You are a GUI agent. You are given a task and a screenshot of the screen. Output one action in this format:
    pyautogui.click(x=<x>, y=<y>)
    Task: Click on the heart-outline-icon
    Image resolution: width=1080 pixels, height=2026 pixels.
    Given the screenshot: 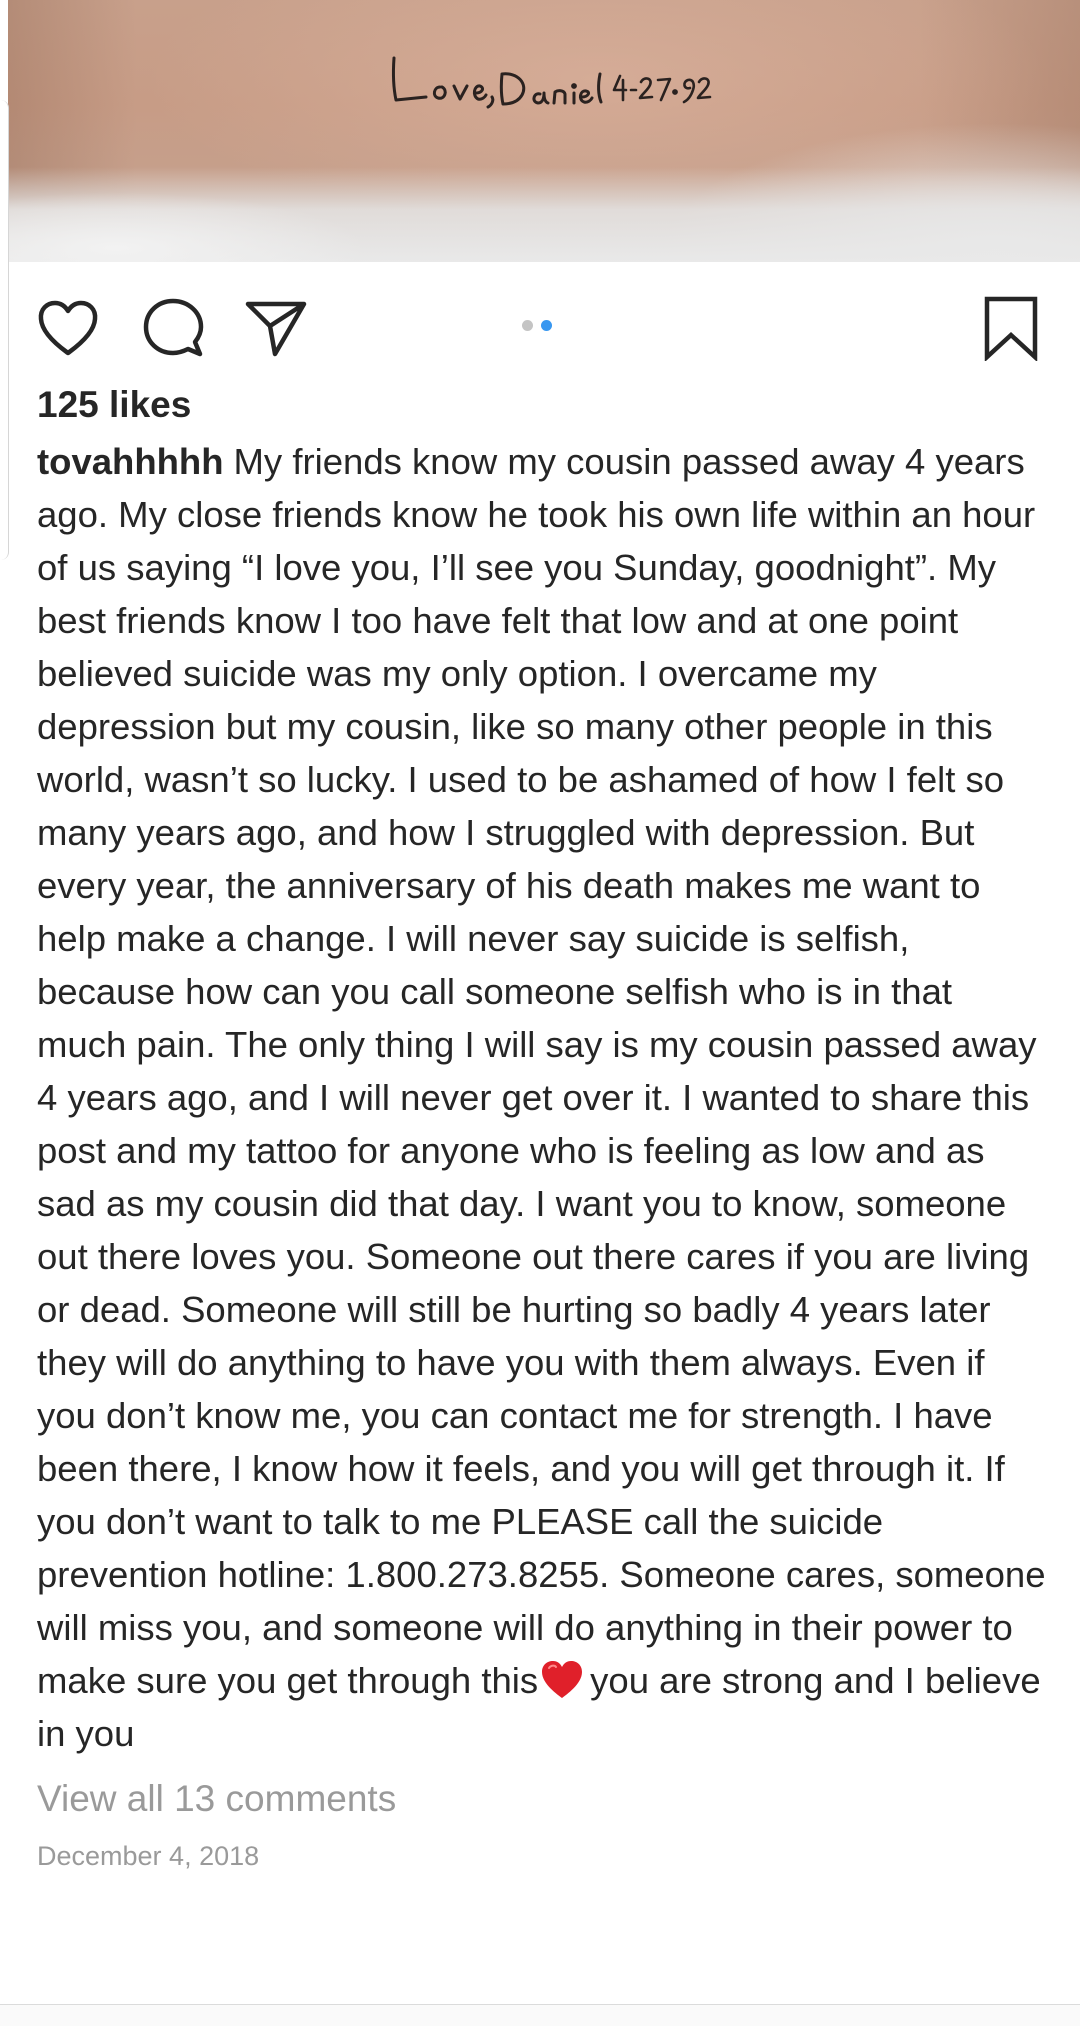 What is the action you would take?
    pyautogui.click(x=68, y=328)
    